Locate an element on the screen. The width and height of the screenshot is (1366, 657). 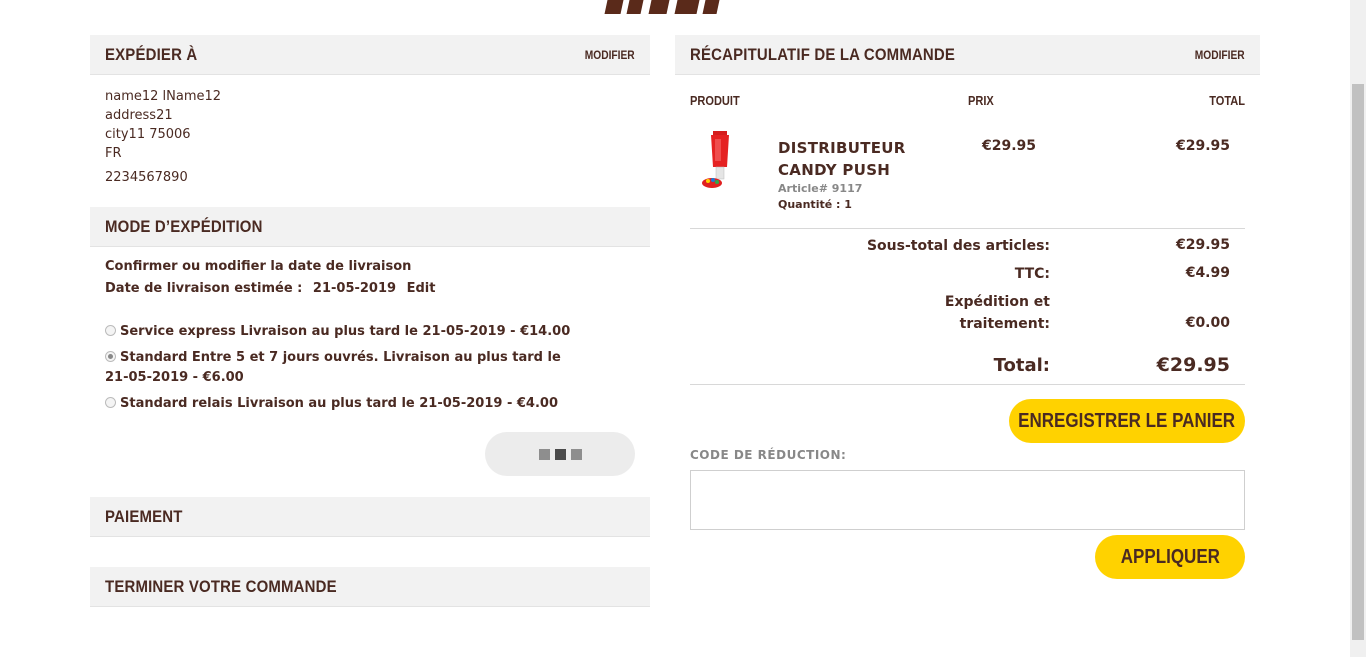
summary-table-header: PRODUIT PRIX TOTAL is located at coordinates (967, 100).